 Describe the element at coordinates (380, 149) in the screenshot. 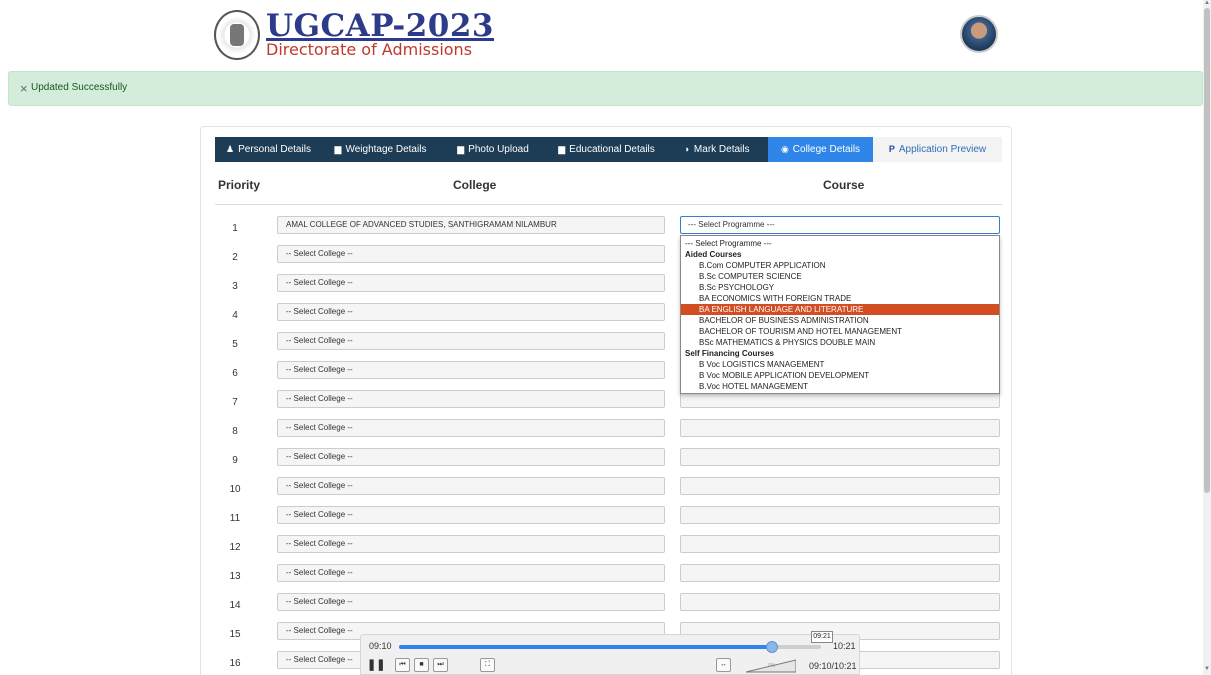

I see `tab-weightage-details: ▆ Weightage Details` at that location.